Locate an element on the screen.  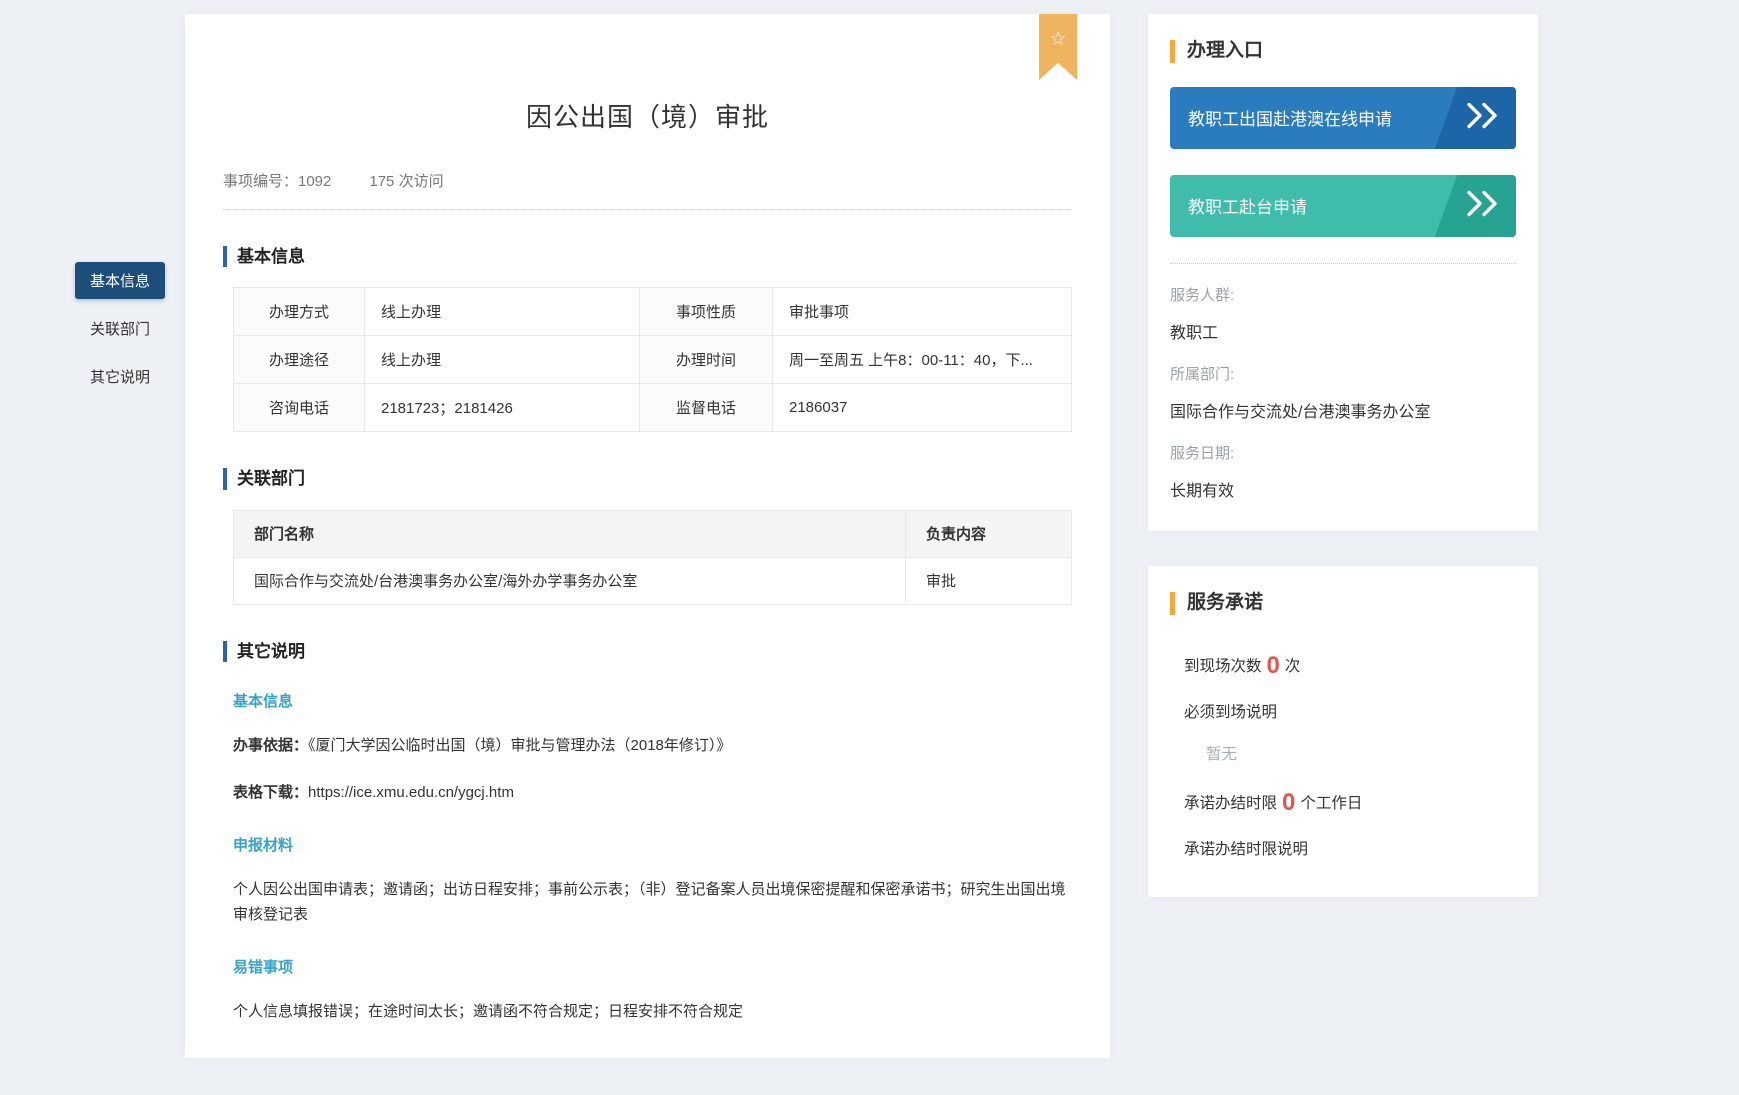
service-date-label: 服务日期: is located at coordinates (1202, 453).